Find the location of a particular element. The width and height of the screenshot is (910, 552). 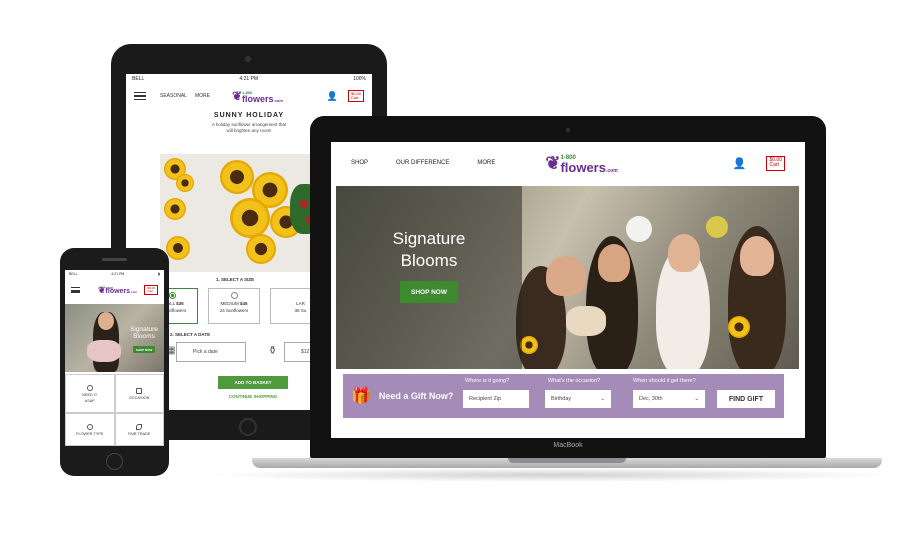

find-gift-button: FIND GIFT is located at coordinates (746, 399).